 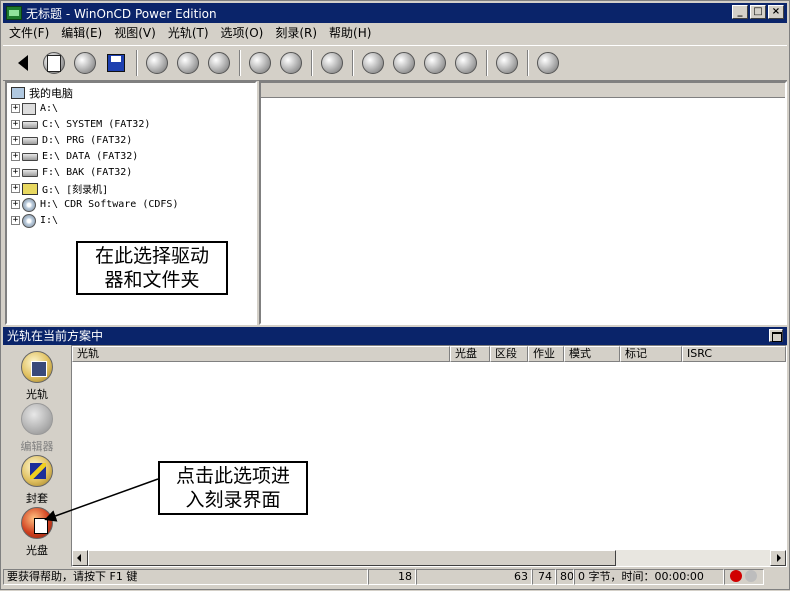 I want to click on remove-track-button, so click(x=291, y=63).